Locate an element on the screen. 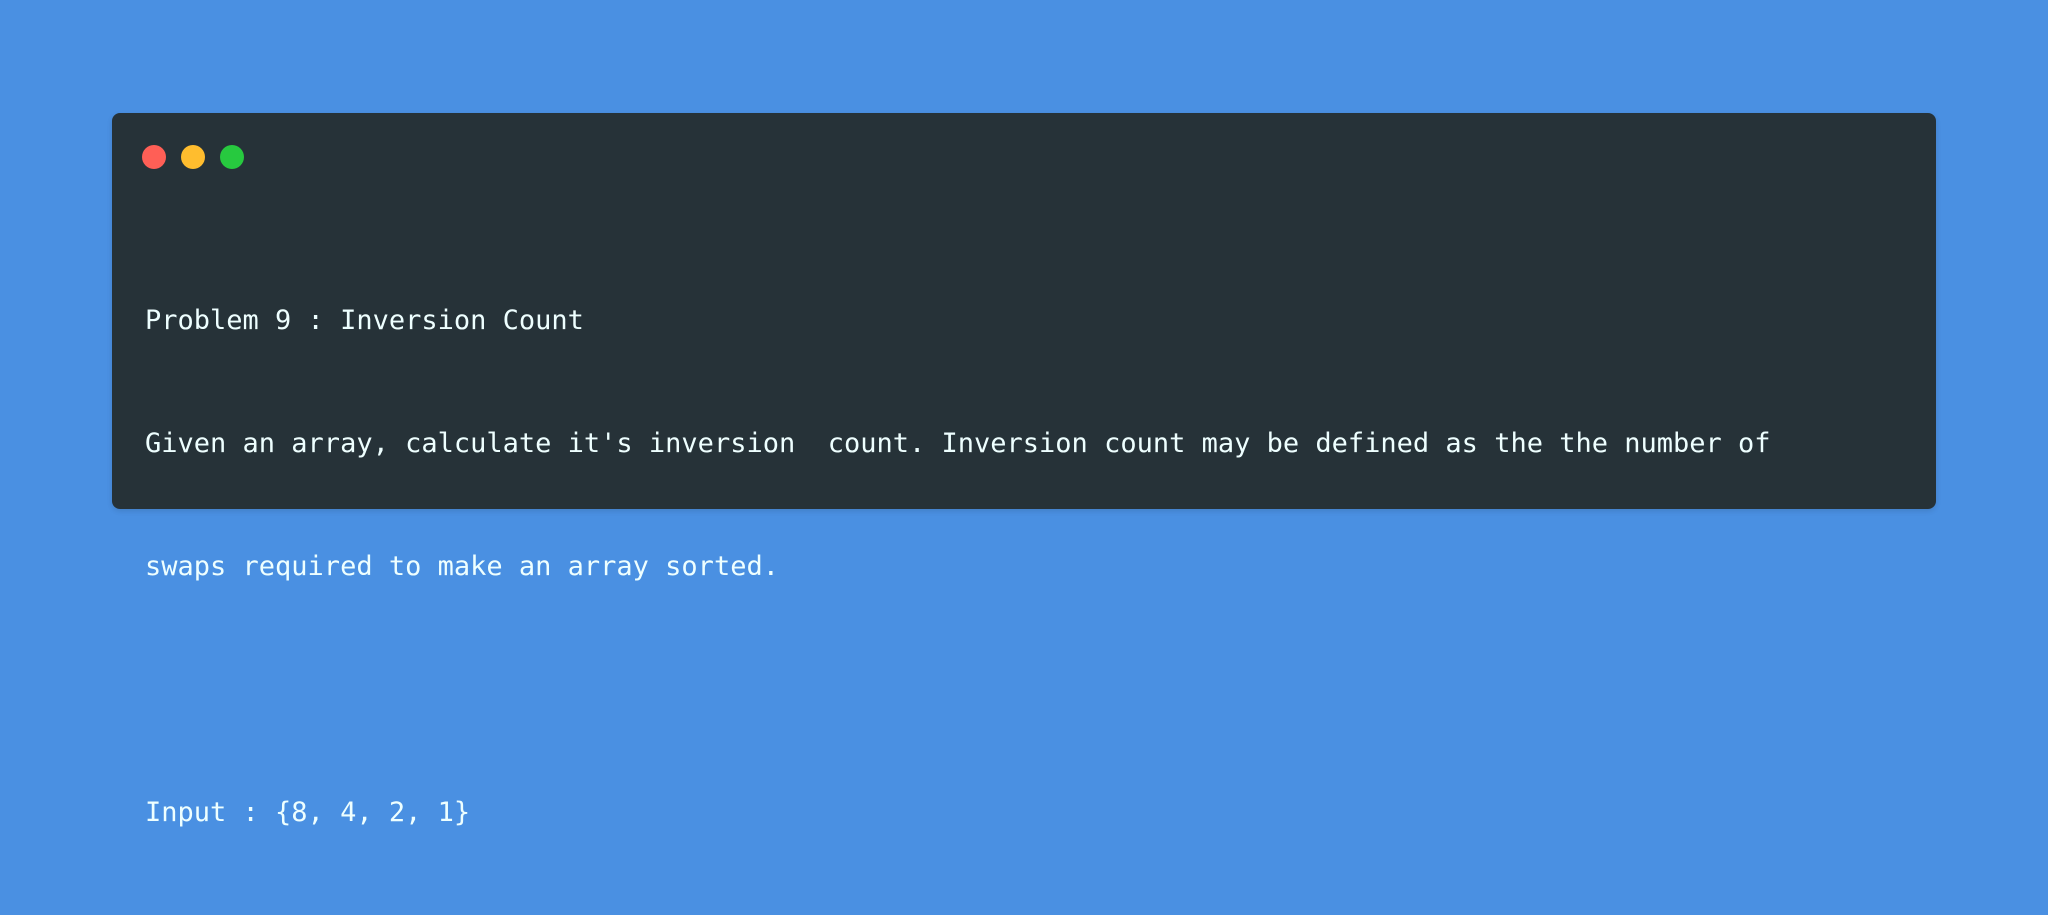 This screenshot has height=915, width=2048. window-controls is located at coordinates (193, 157).